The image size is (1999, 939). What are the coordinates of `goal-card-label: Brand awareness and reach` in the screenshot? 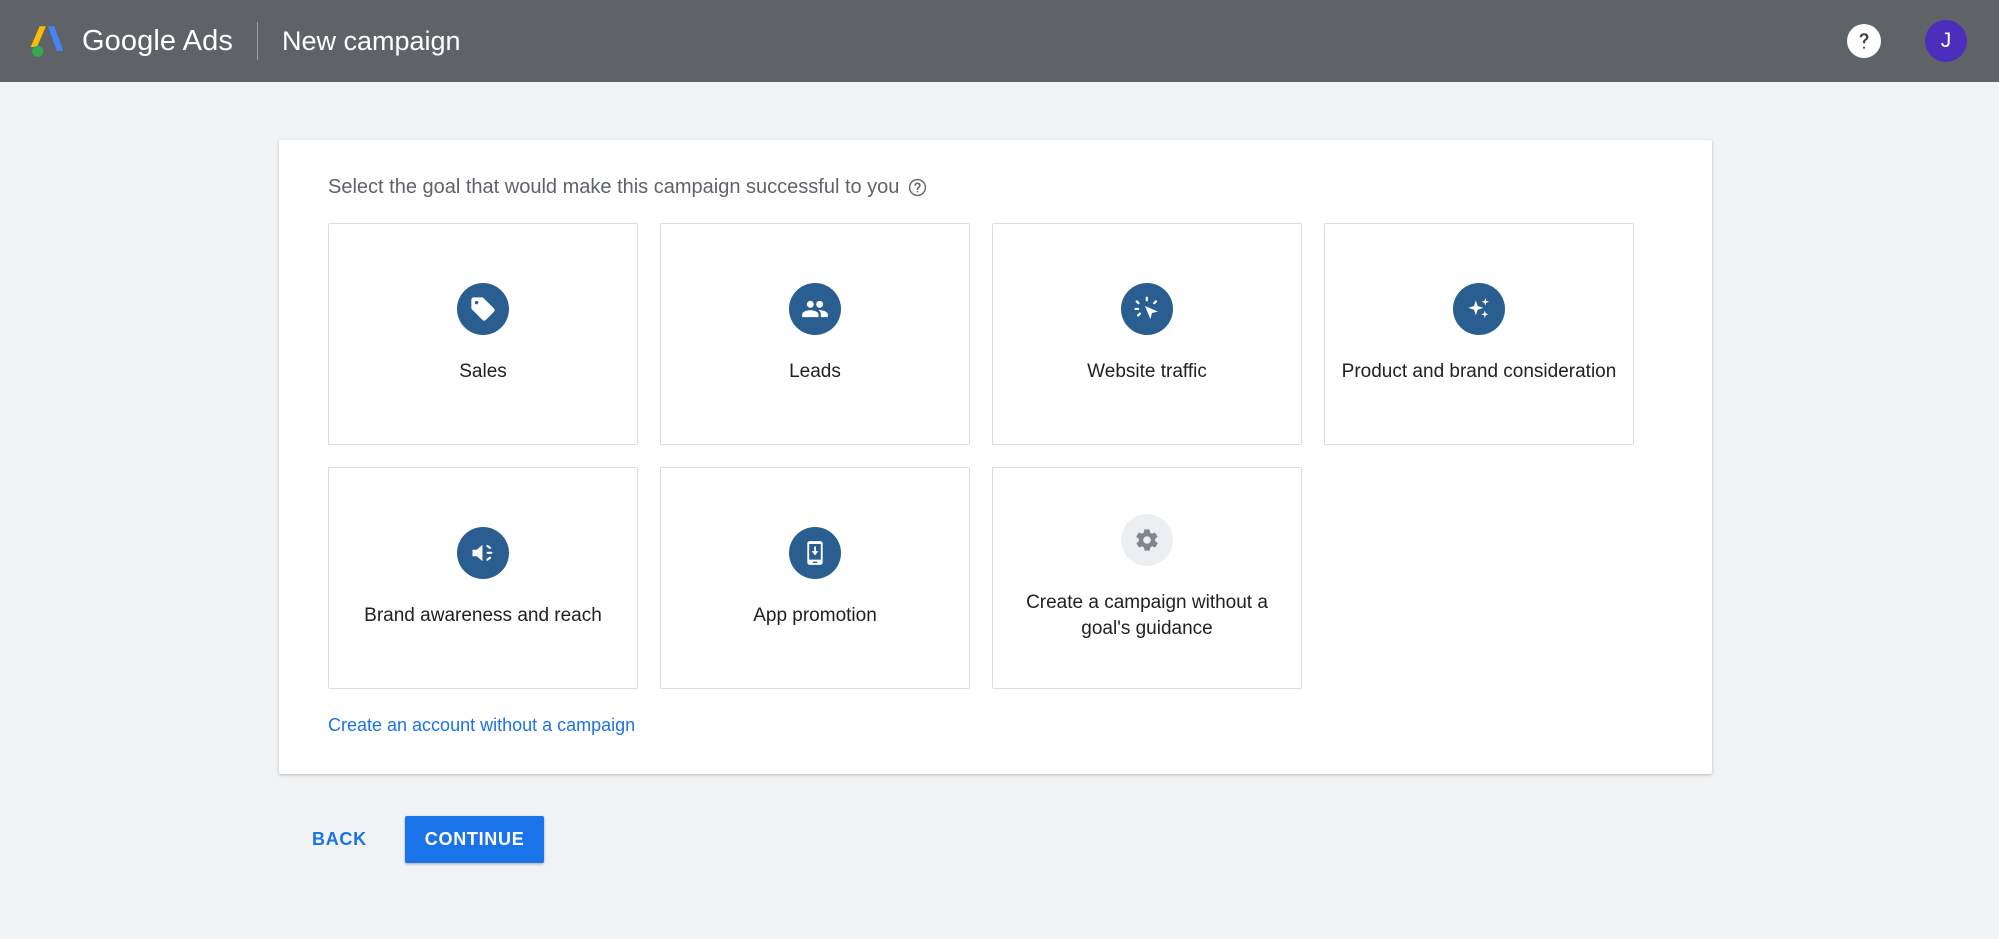 It's located at (483, 616).